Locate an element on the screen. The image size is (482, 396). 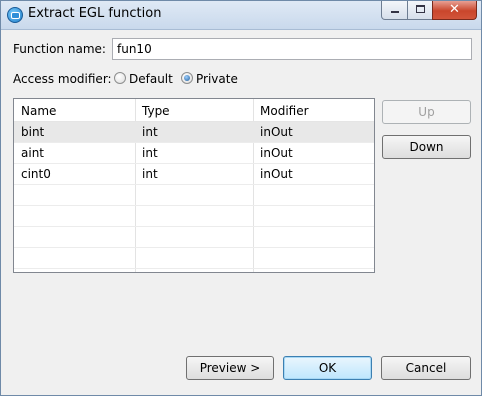
radio-private is located at coordinates (187, 78).